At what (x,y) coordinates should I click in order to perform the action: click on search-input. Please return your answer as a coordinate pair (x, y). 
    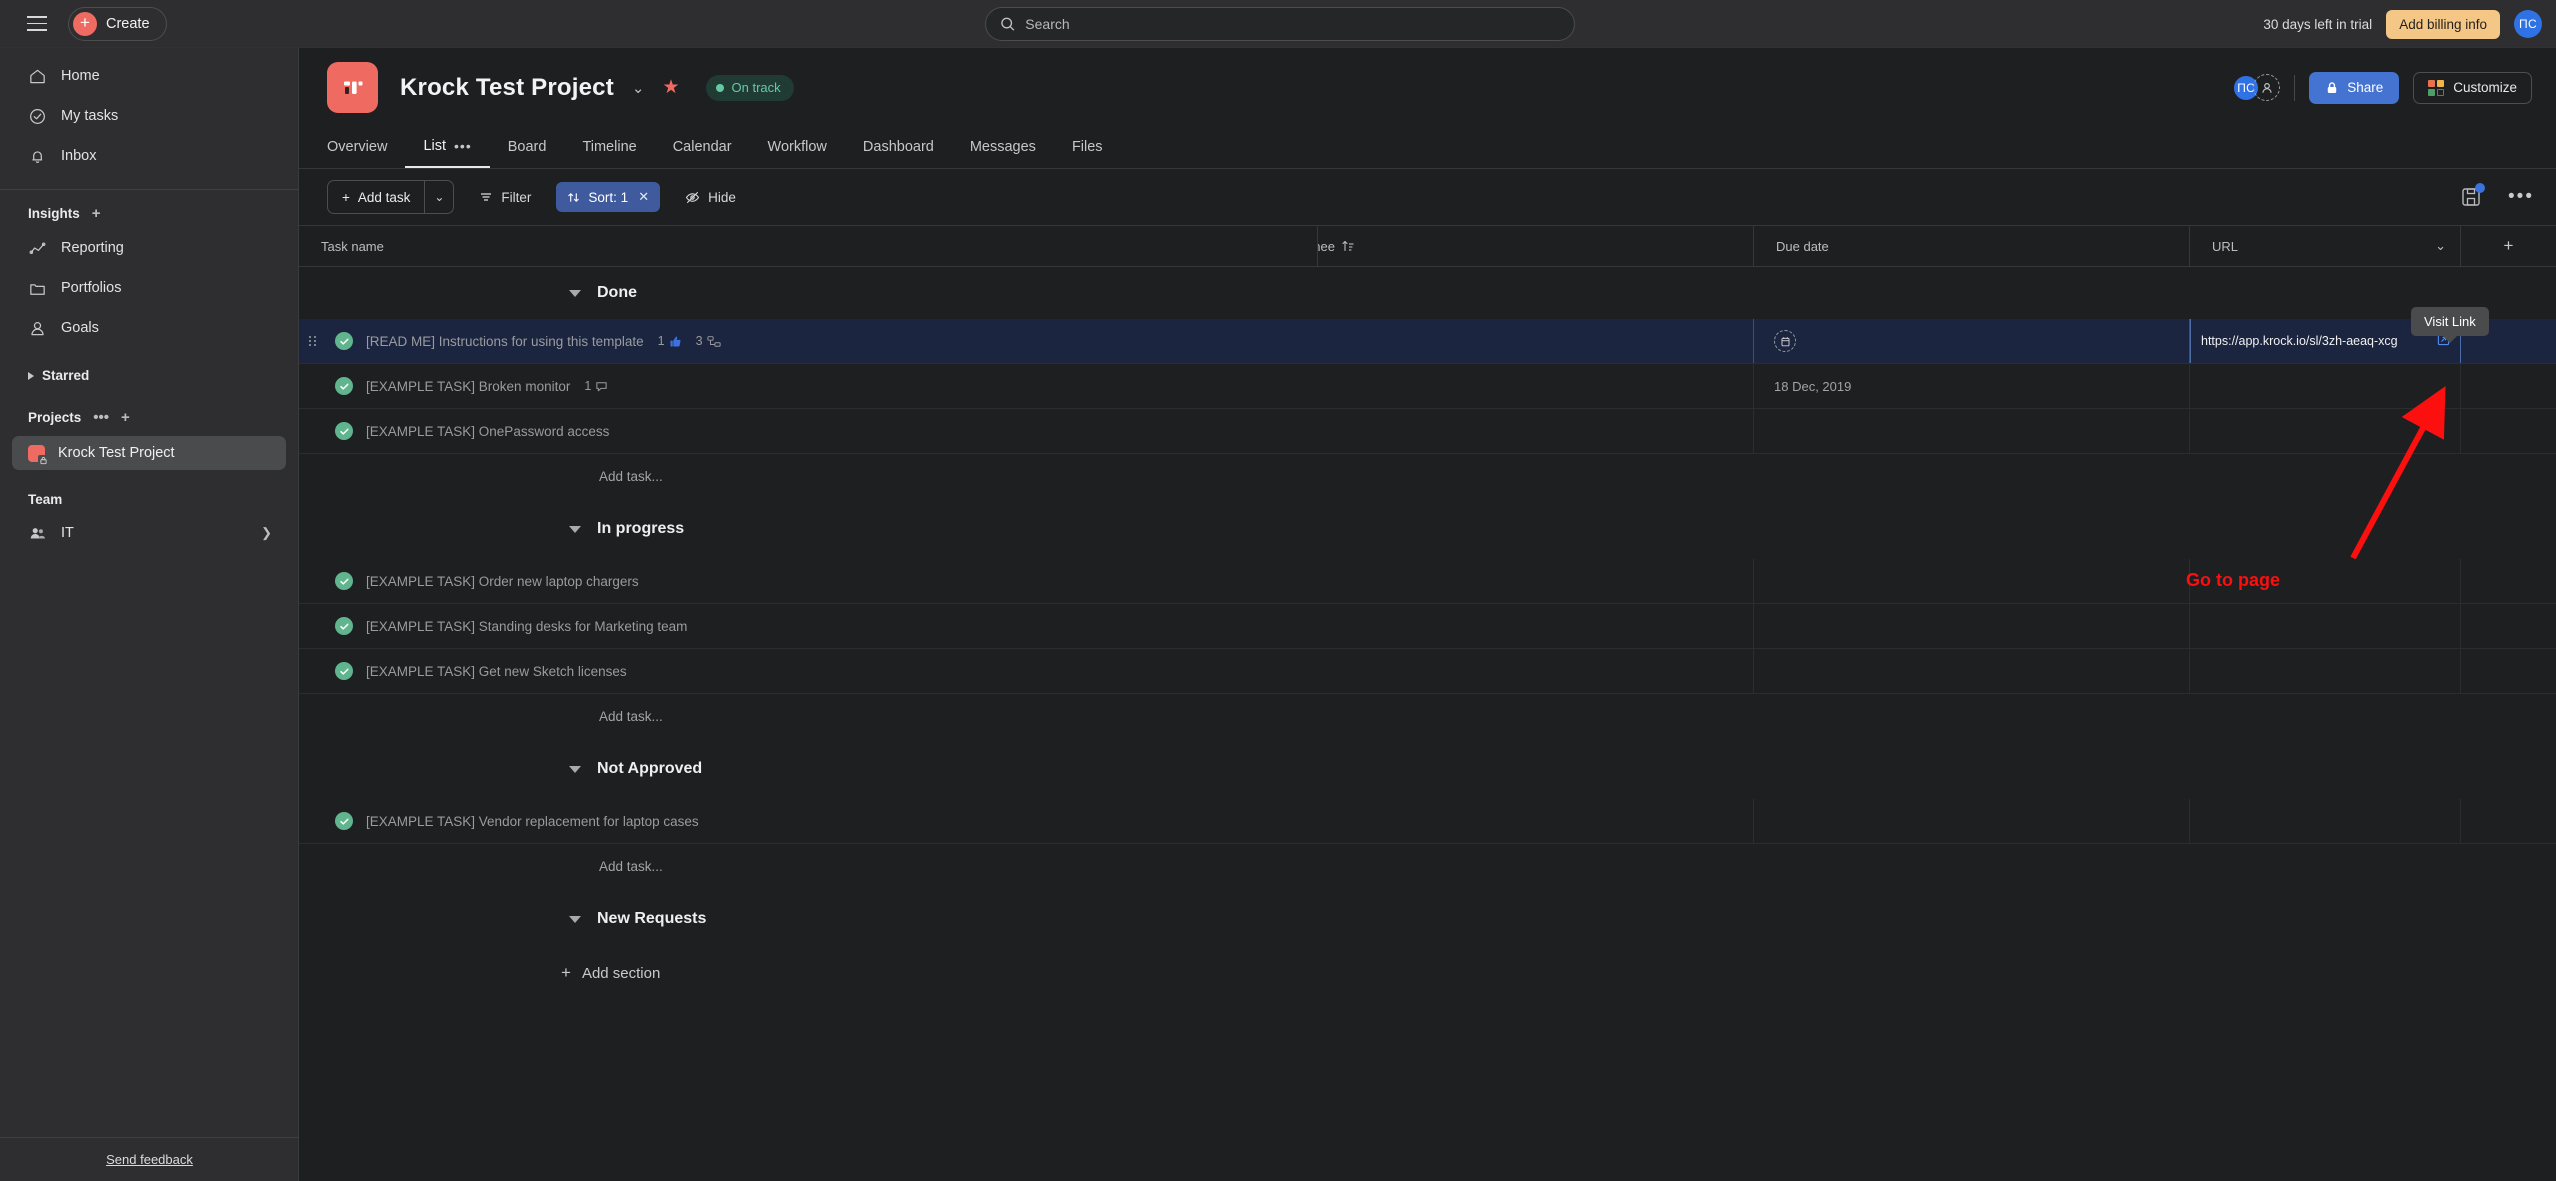
    Looking at the image, I should click on (1292, 24).